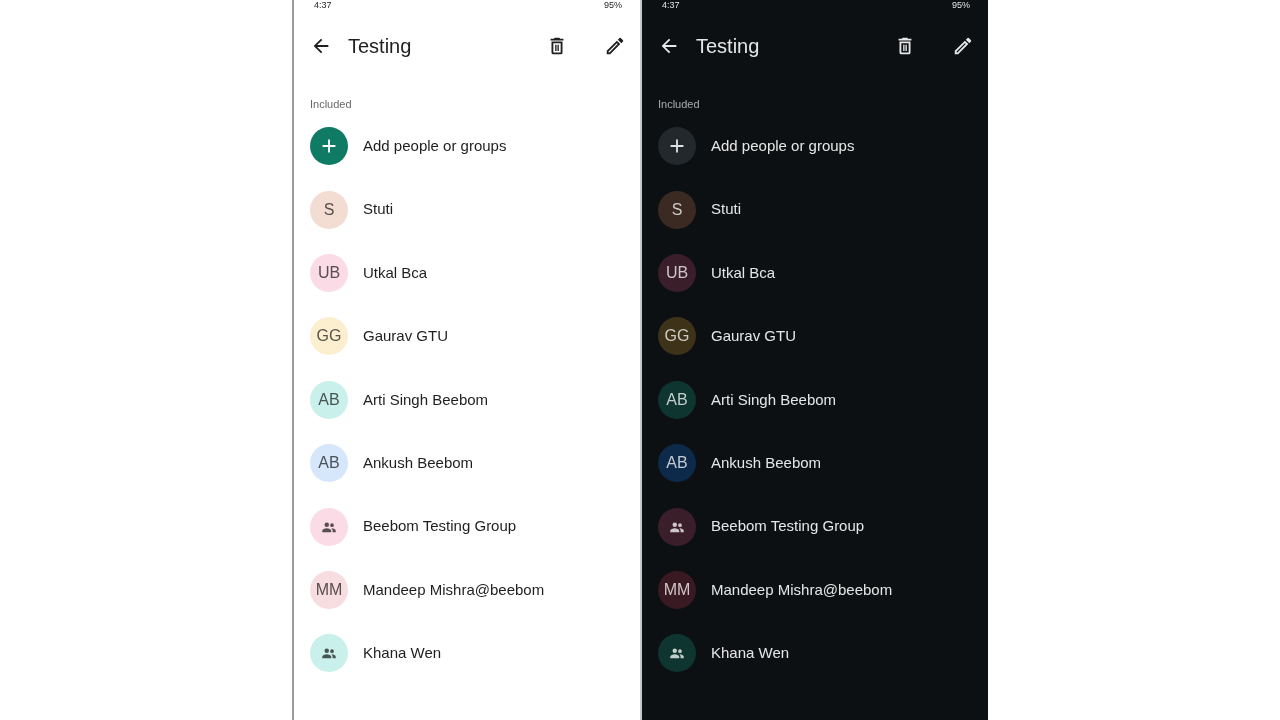 The image size is (1280, 720). What do you see at coordinates (677, 146) in the screenshot?
I see `add-button` at bounding box center [677, 146].